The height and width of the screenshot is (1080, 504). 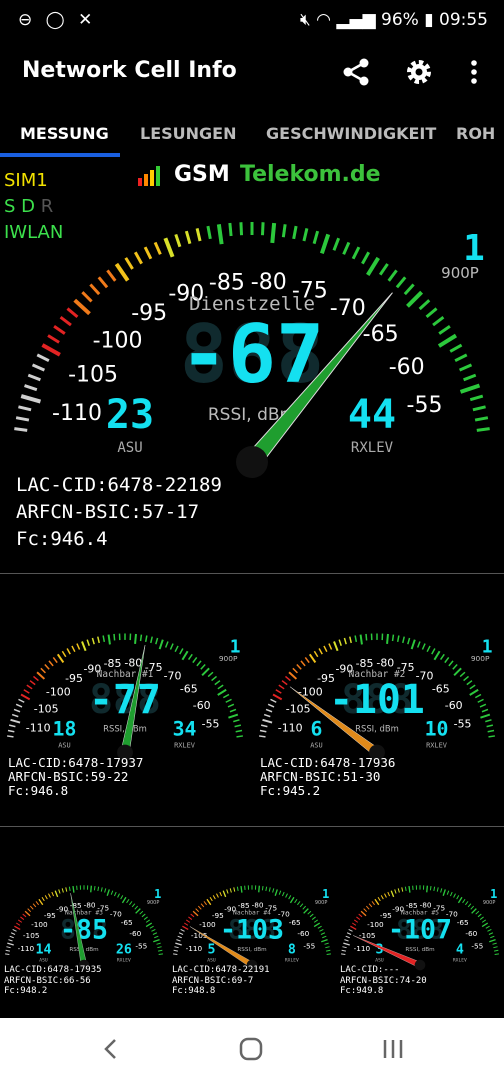 What do you see at coordinates (475, 133) in the screenshot?
I see `tab-roh: ROH` at bounding box center [475, 133].